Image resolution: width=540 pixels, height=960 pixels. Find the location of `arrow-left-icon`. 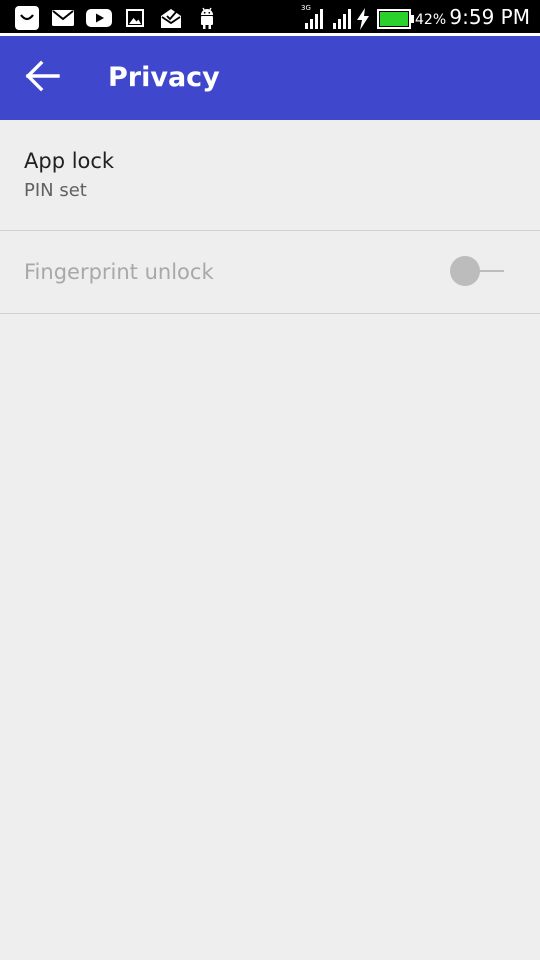

arrow-left-icon is located at coordinates (42, 78).